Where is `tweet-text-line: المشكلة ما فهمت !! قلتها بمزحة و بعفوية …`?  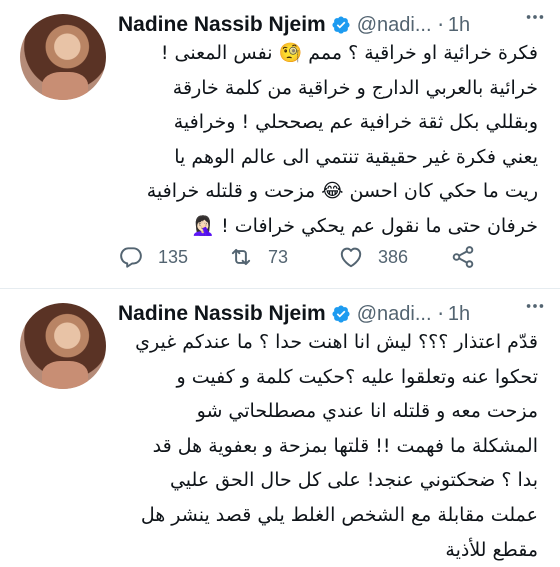
tweet-text-line: المشكلة ما فهمت !! قلتها بمزحة و بعفوية … is located at coordinates (345, 445).